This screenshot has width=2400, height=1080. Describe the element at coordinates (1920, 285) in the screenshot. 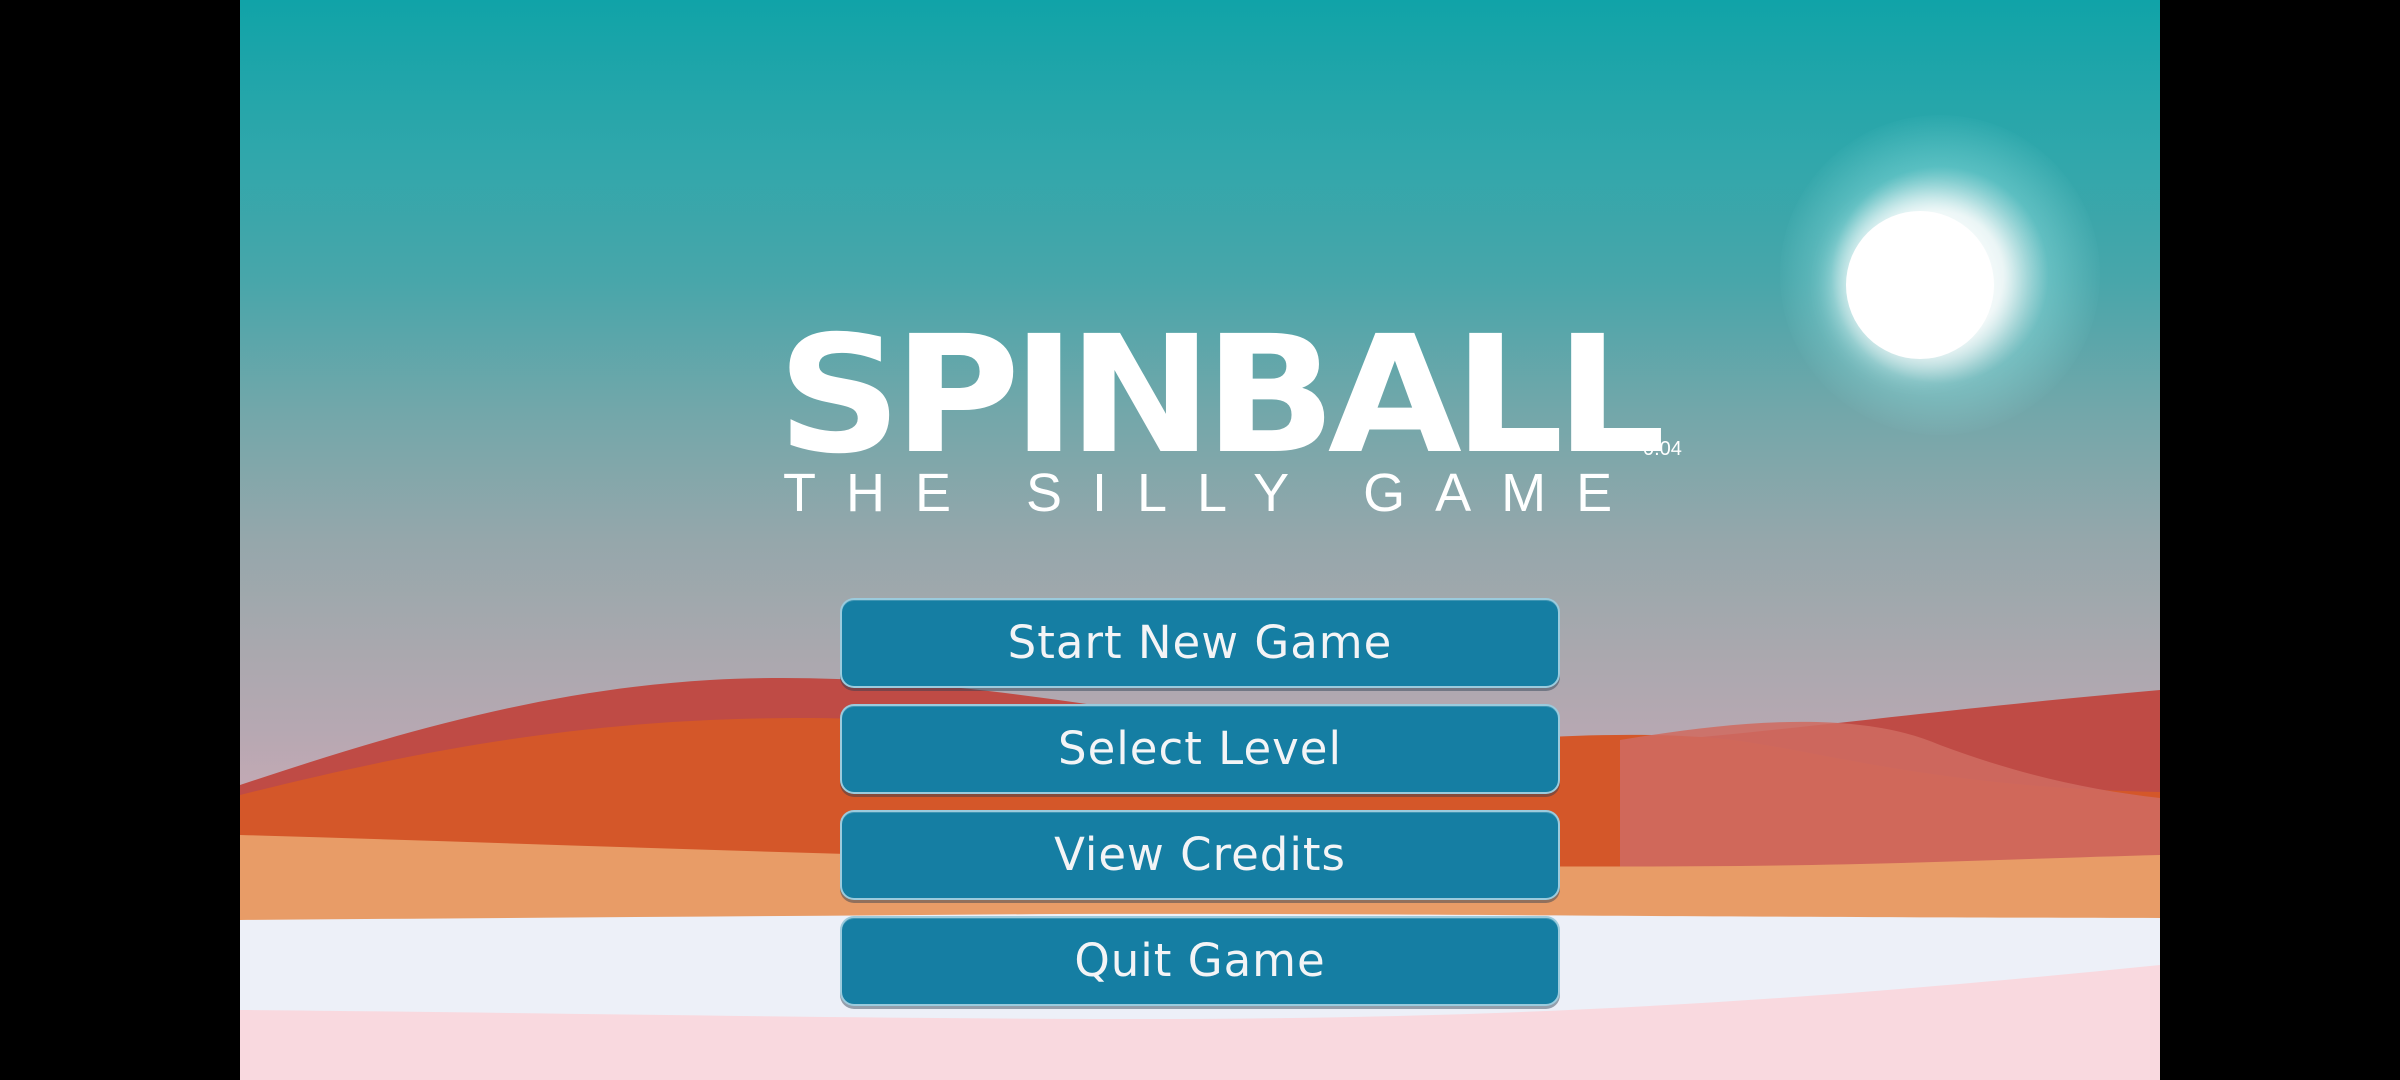

I see `sun-icon` at that location.